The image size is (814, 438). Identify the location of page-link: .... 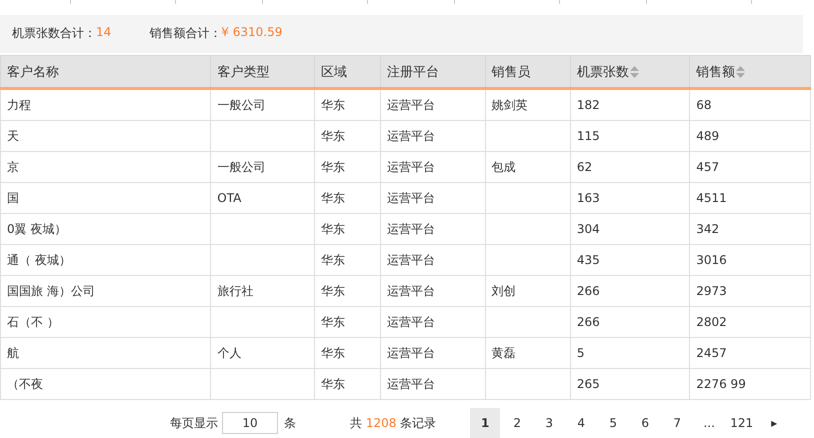
(709, 423).